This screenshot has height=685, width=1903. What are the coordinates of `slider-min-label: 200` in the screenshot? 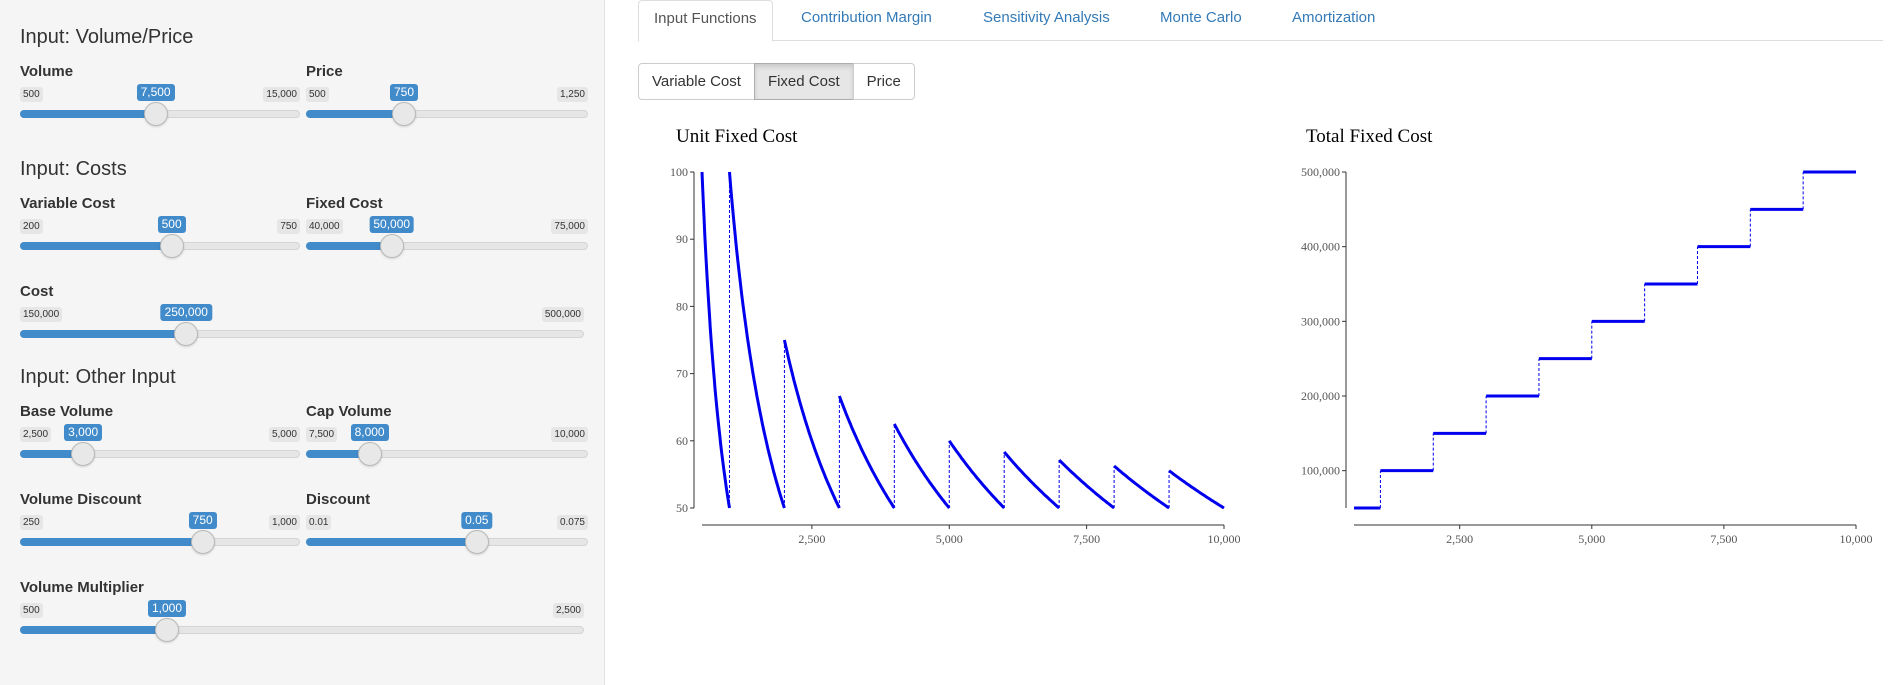 It's located at (31, 226).